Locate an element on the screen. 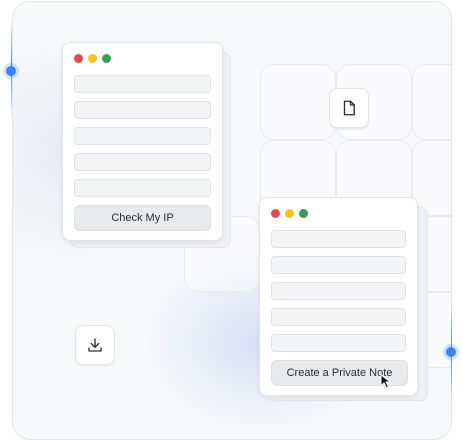 The height and width of the screenshot is (440, 463). download-icon is located at coordinates (95, 345).